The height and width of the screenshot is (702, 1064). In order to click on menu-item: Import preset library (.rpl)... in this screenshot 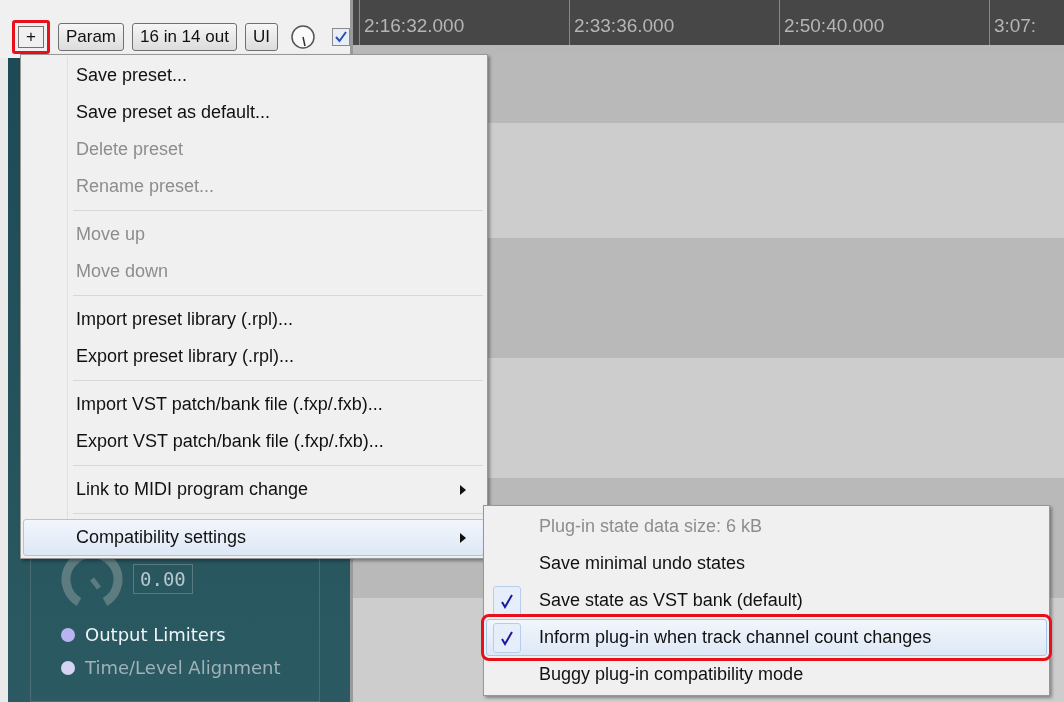, I will do `click(254, 319)`.